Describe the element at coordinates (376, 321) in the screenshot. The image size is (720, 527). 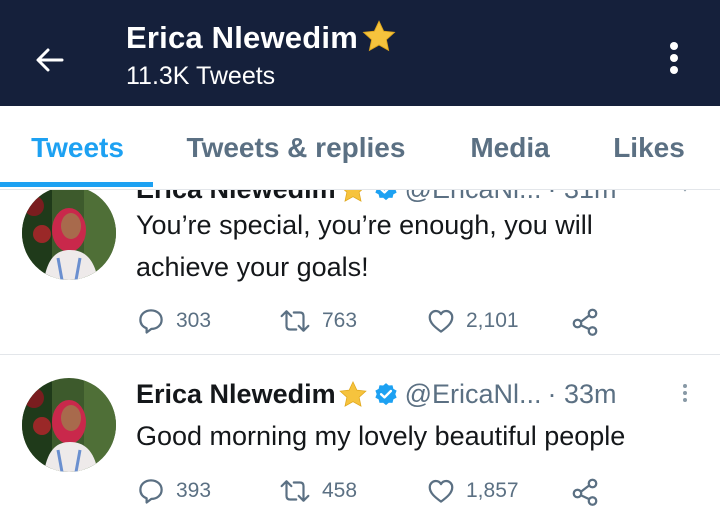
I see `tweet-actions: 303 763 2,101` at that location.